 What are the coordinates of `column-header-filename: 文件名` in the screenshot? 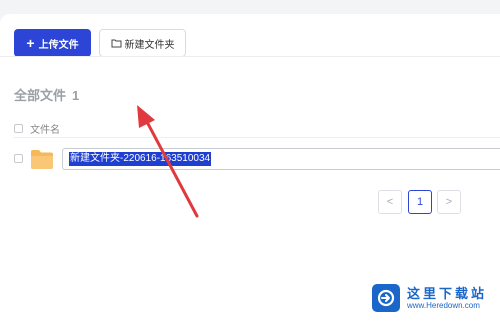 It's located at (45, 130).